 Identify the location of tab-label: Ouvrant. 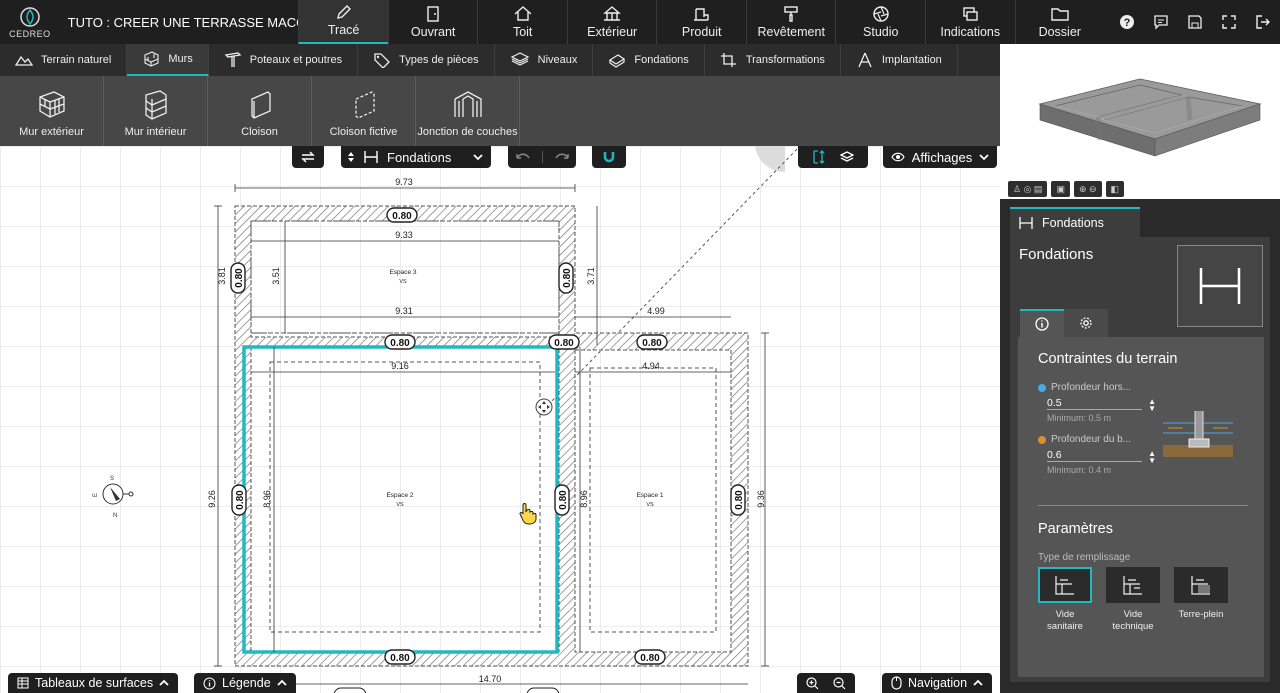
(433, 32).